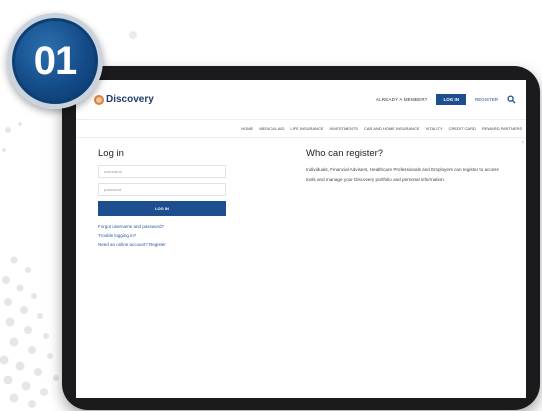 The image size is (542, 411). I want to click on brand-logo: Discovery, so click(124, 99).